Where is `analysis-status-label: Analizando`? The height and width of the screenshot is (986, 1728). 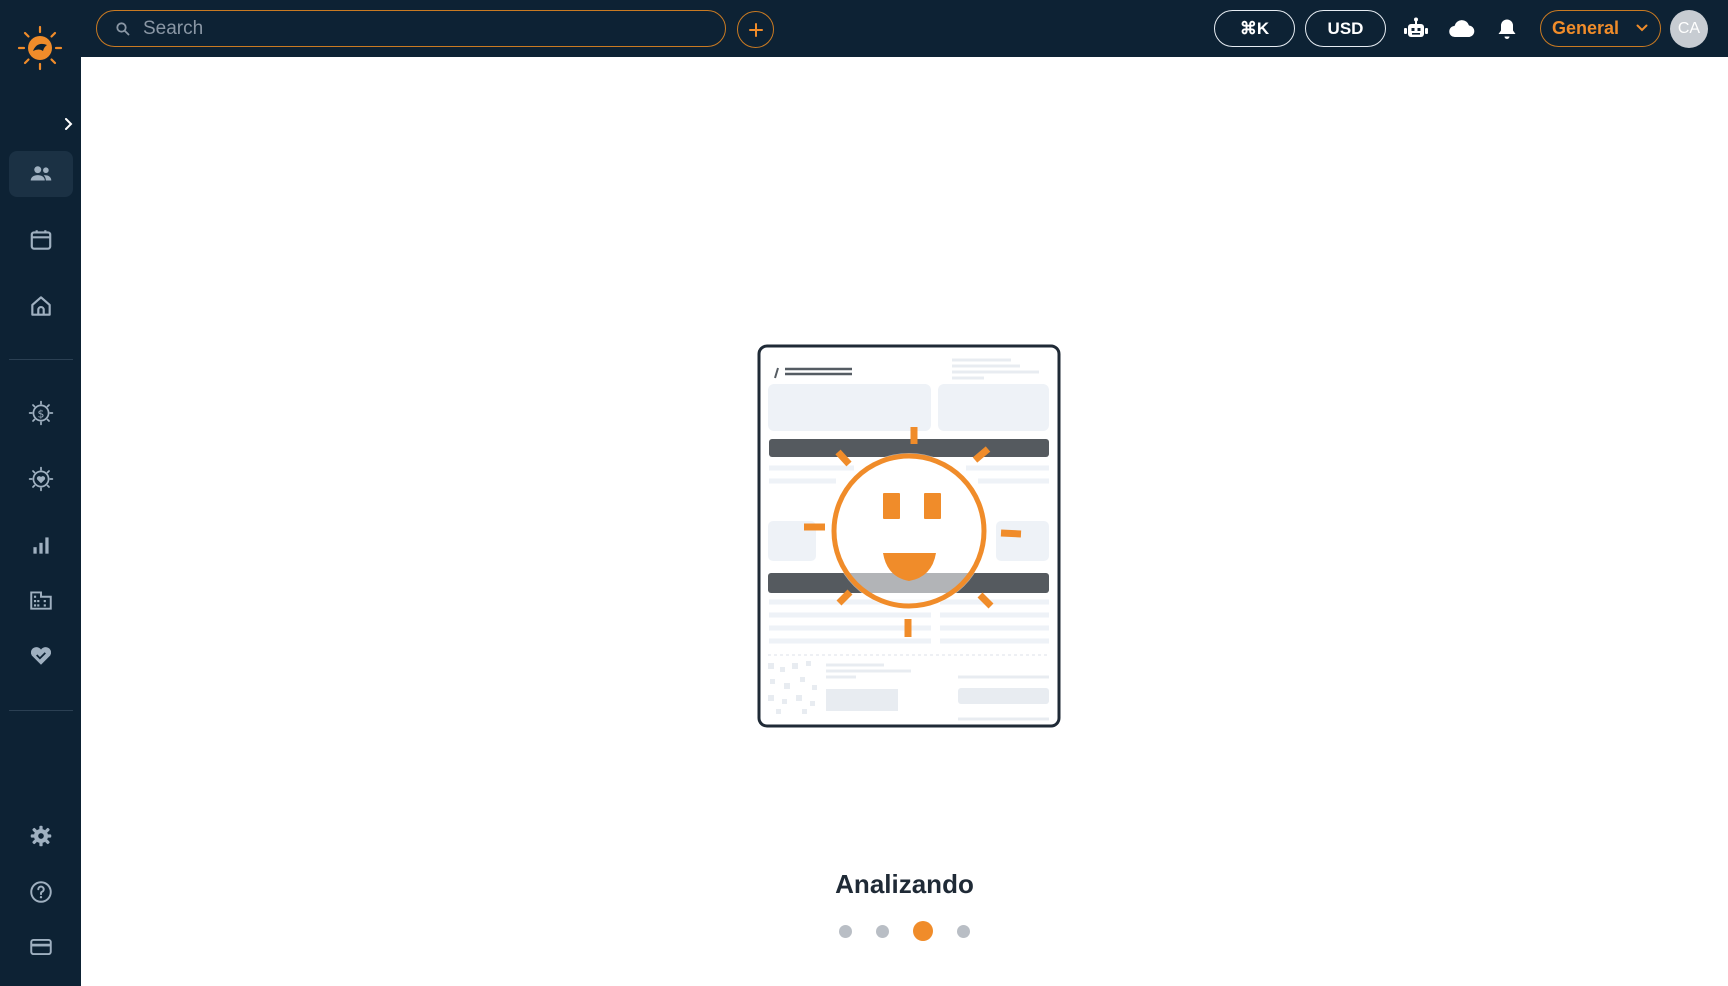
analysis-status-label: Analizando is located at coordinates (904, 884).